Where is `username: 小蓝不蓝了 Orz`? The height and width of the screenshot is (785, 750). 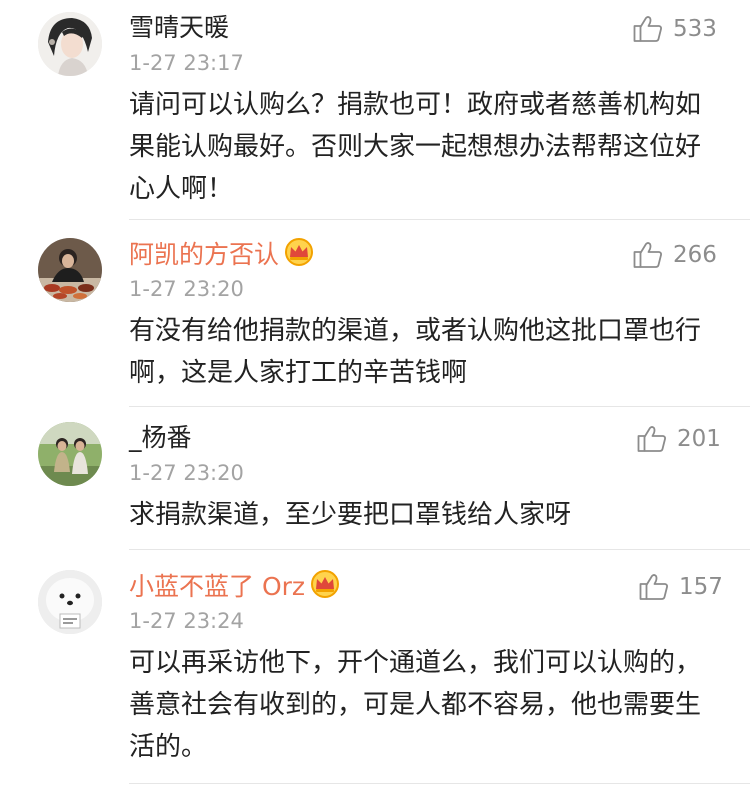 username: 小蓝不蓝了 Orz is located at coordinates (235, 586).